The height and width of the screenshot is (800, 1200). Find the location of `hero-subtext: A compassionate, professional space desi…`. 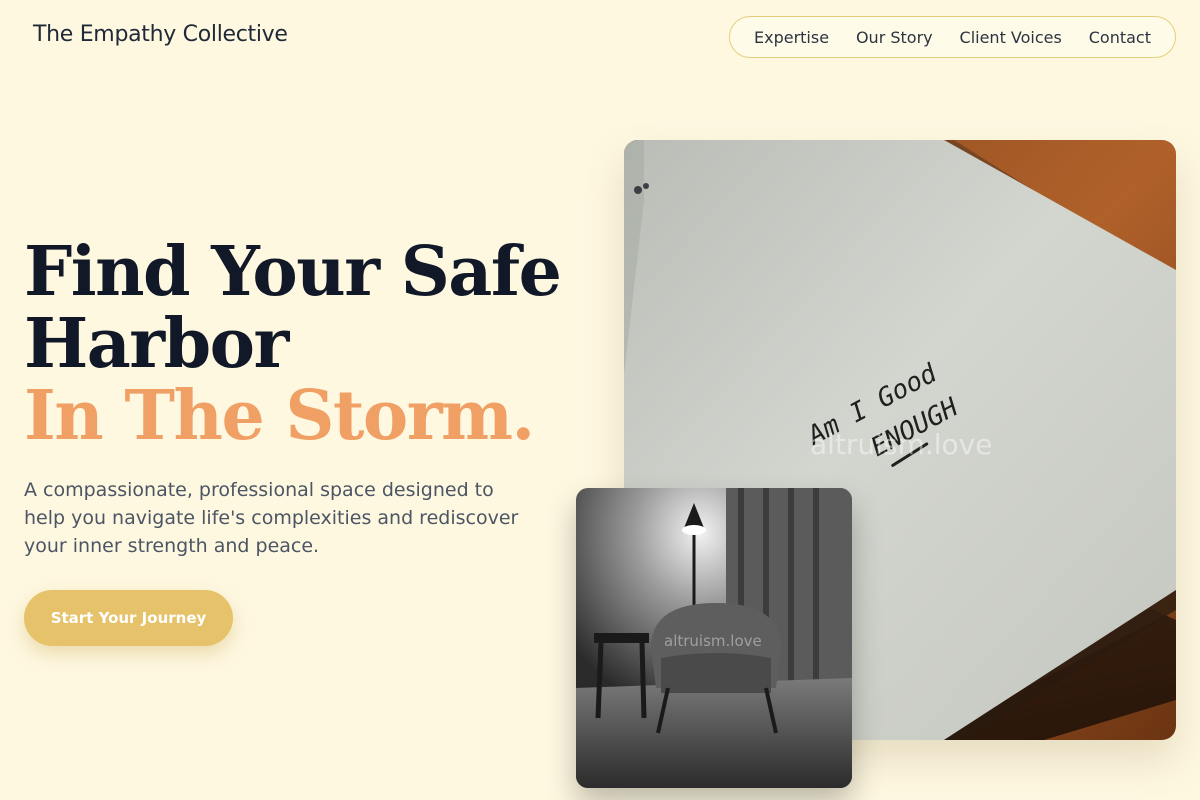

hero-subtext: A compassionate, professional space desi… is located at coordinates (271, 518).